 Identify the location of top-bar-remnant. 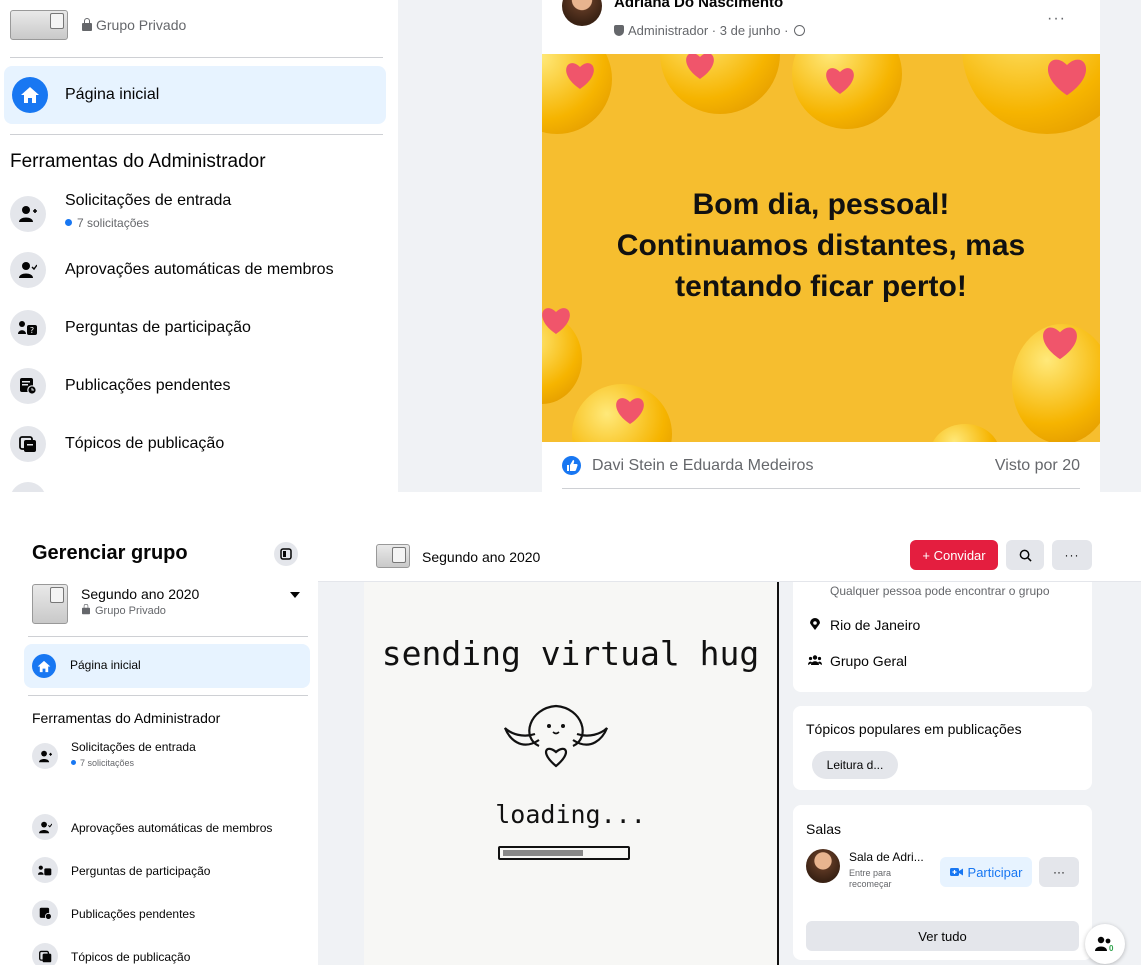
(570, 515).